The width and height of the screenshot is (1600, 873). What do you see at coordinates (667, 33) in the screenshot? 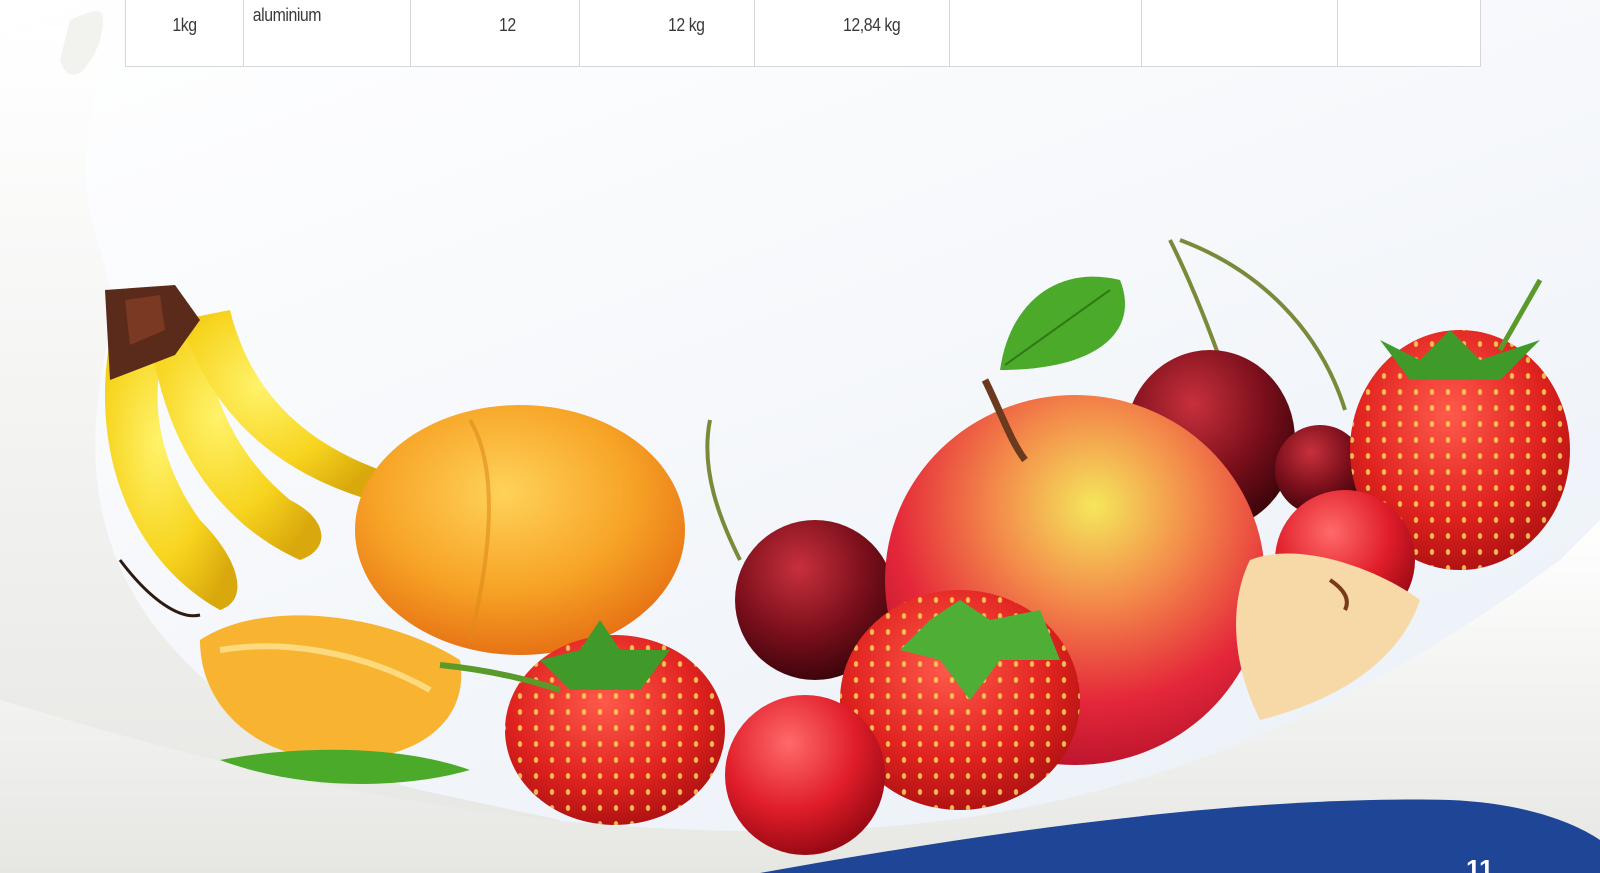
I see `cell-net-weight: 12 kg` at bounding box center [667, 33].